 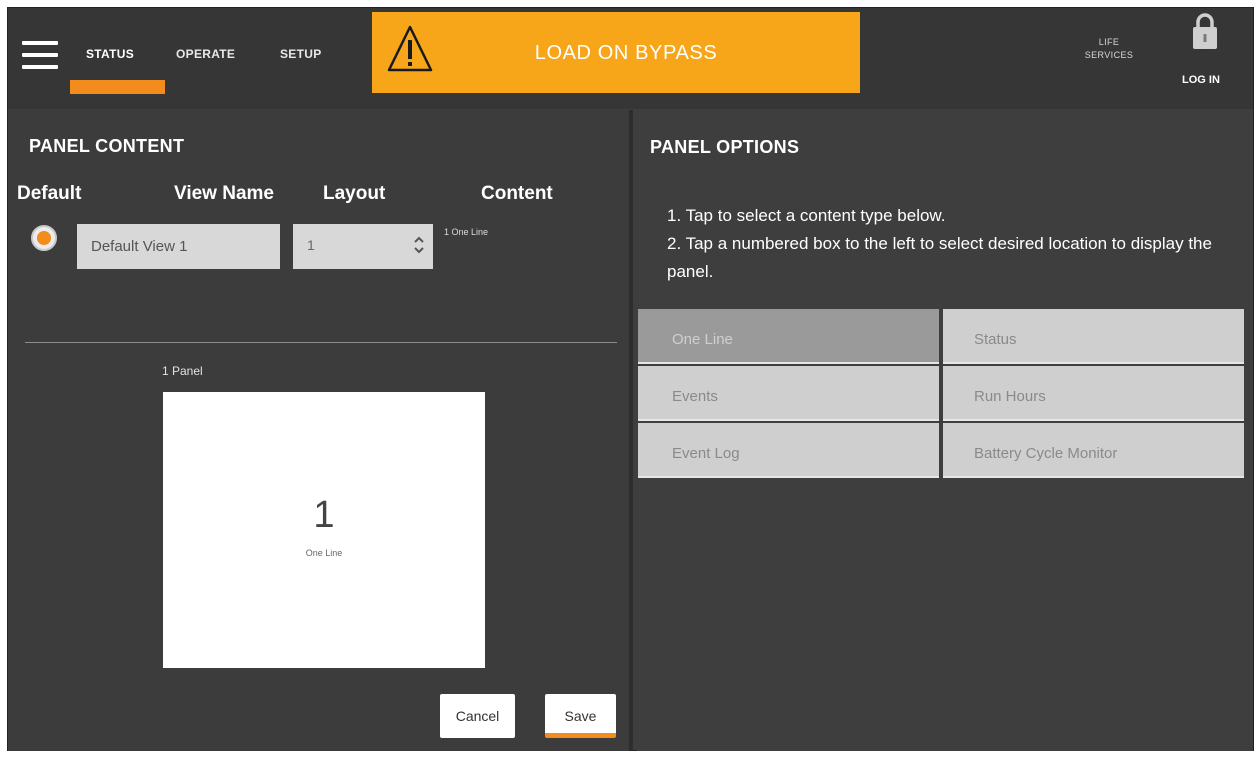 What do you see at coordinates (788, 393) in the screenshot?
I see `option-events: Events` at bounding box center [788, 393].